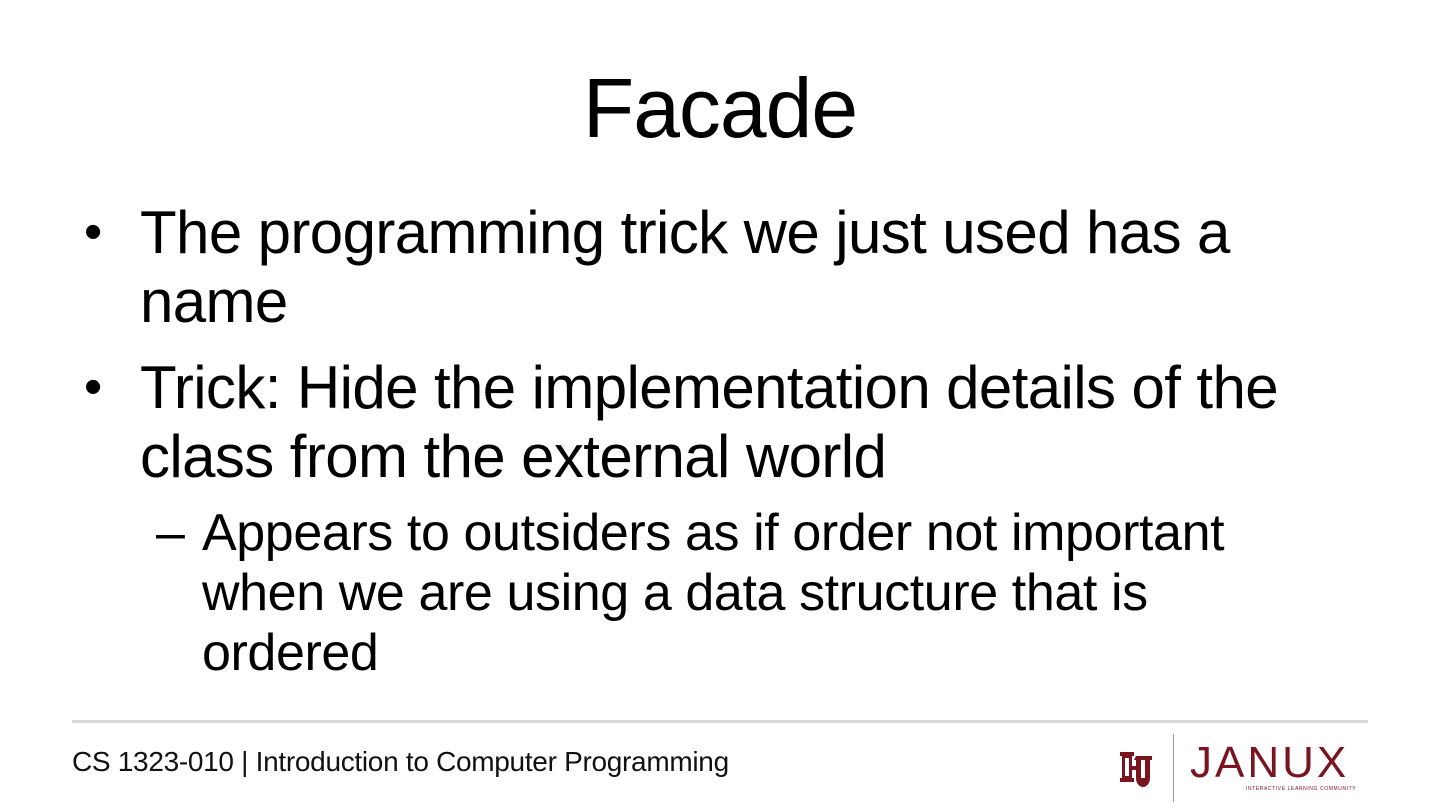  What do you see at coordinates (720, 721) in the screenshot?
I see `footer-divider` at bounding box center [720, 721].